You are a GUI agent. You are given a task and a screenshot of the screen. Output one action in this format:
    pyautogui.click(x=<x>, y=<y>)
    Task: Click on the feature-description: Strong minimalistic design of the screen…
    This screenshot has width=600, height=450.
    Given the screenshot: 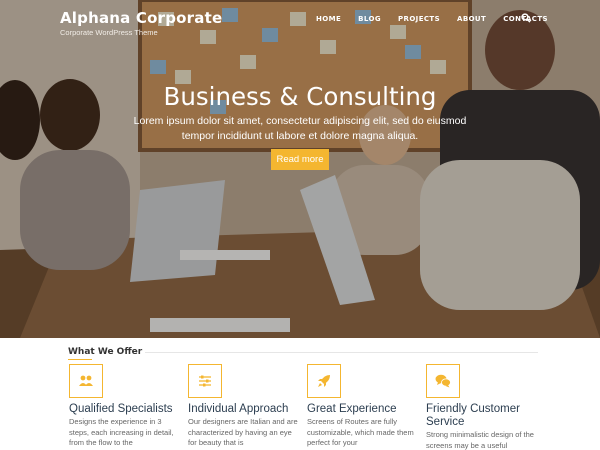 What is the action you would take?
    pyautogui.click(x=480, y=440)
    